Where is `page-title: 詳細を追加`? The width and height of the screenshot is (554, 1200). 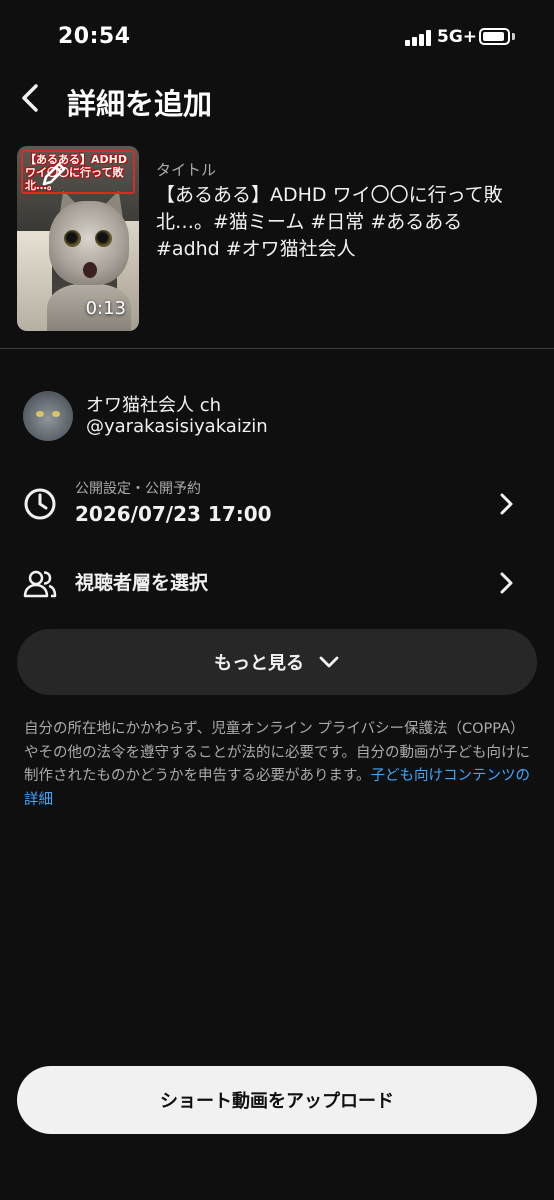
page-title: 詳細を追加 is located at coordinates (140, 104).